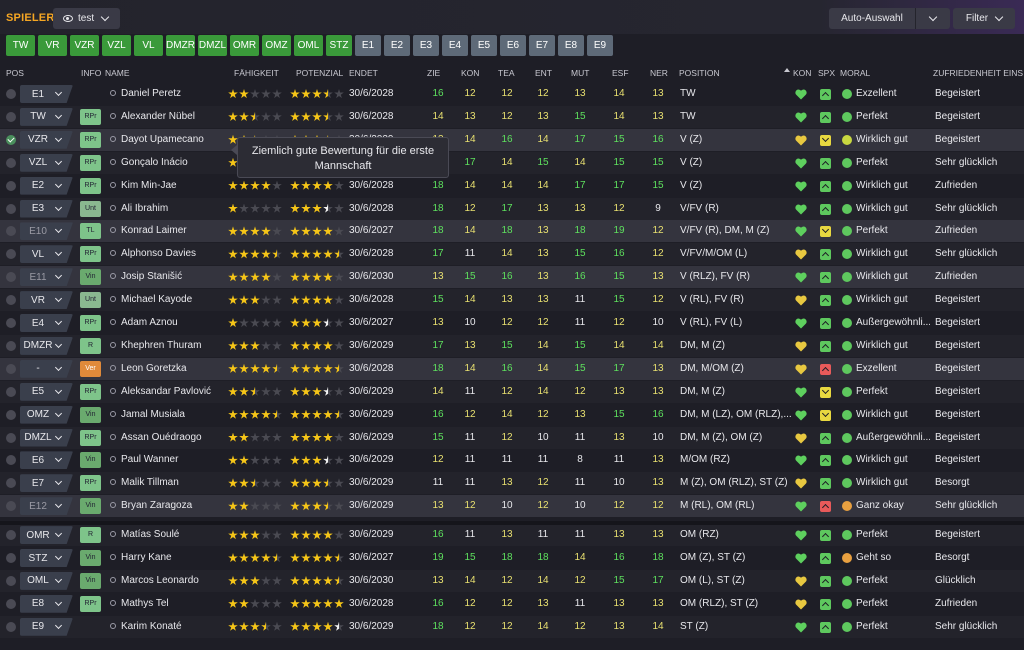  Describe the element at coordinates (513, 45) in the screenshot. I see `position-filter-e6: E6` at that location.